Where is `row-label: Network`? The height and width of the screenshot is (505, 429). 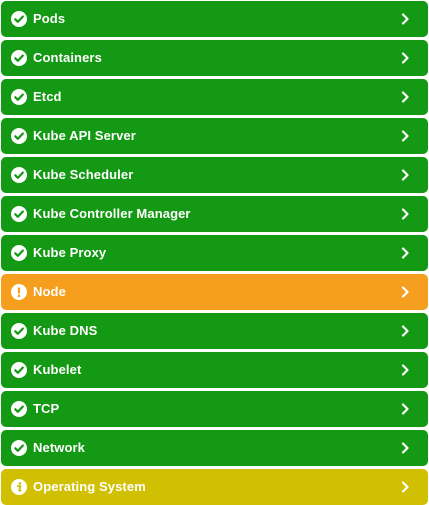 row-label: Network is located at coordinates (59, 447).